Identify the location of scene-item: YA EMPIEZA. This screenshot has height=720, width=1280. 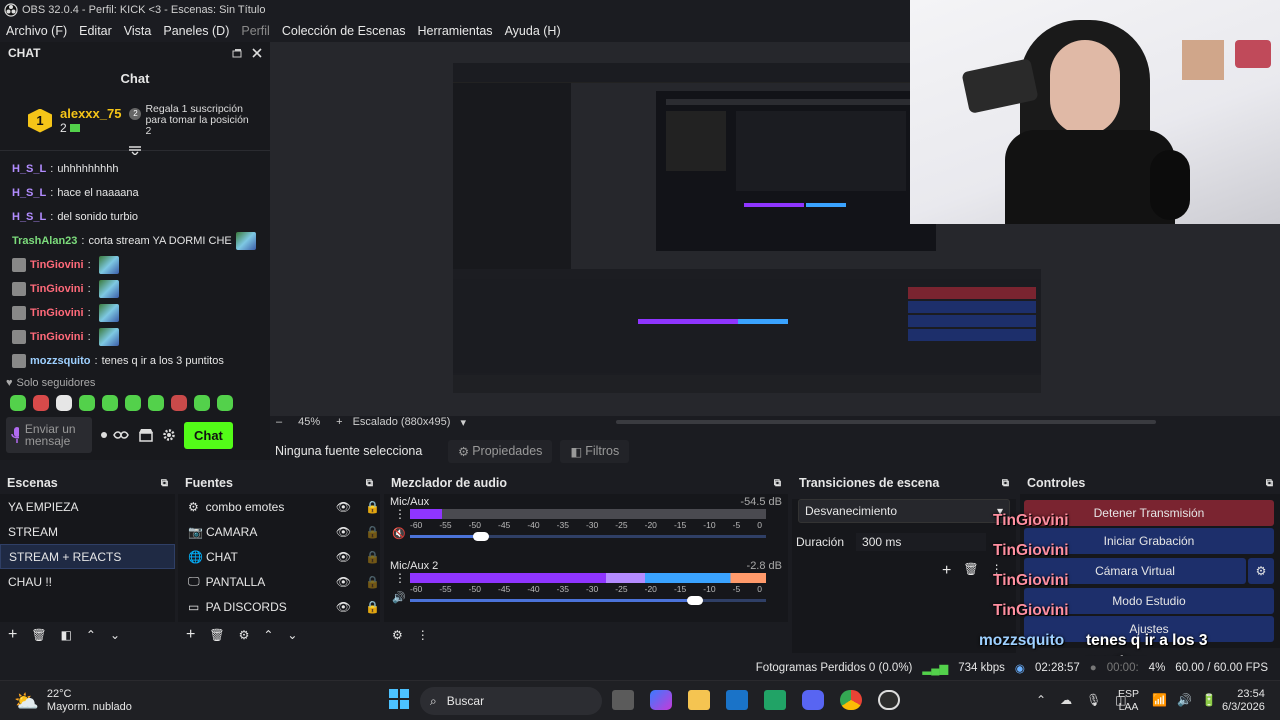
(87, 506).